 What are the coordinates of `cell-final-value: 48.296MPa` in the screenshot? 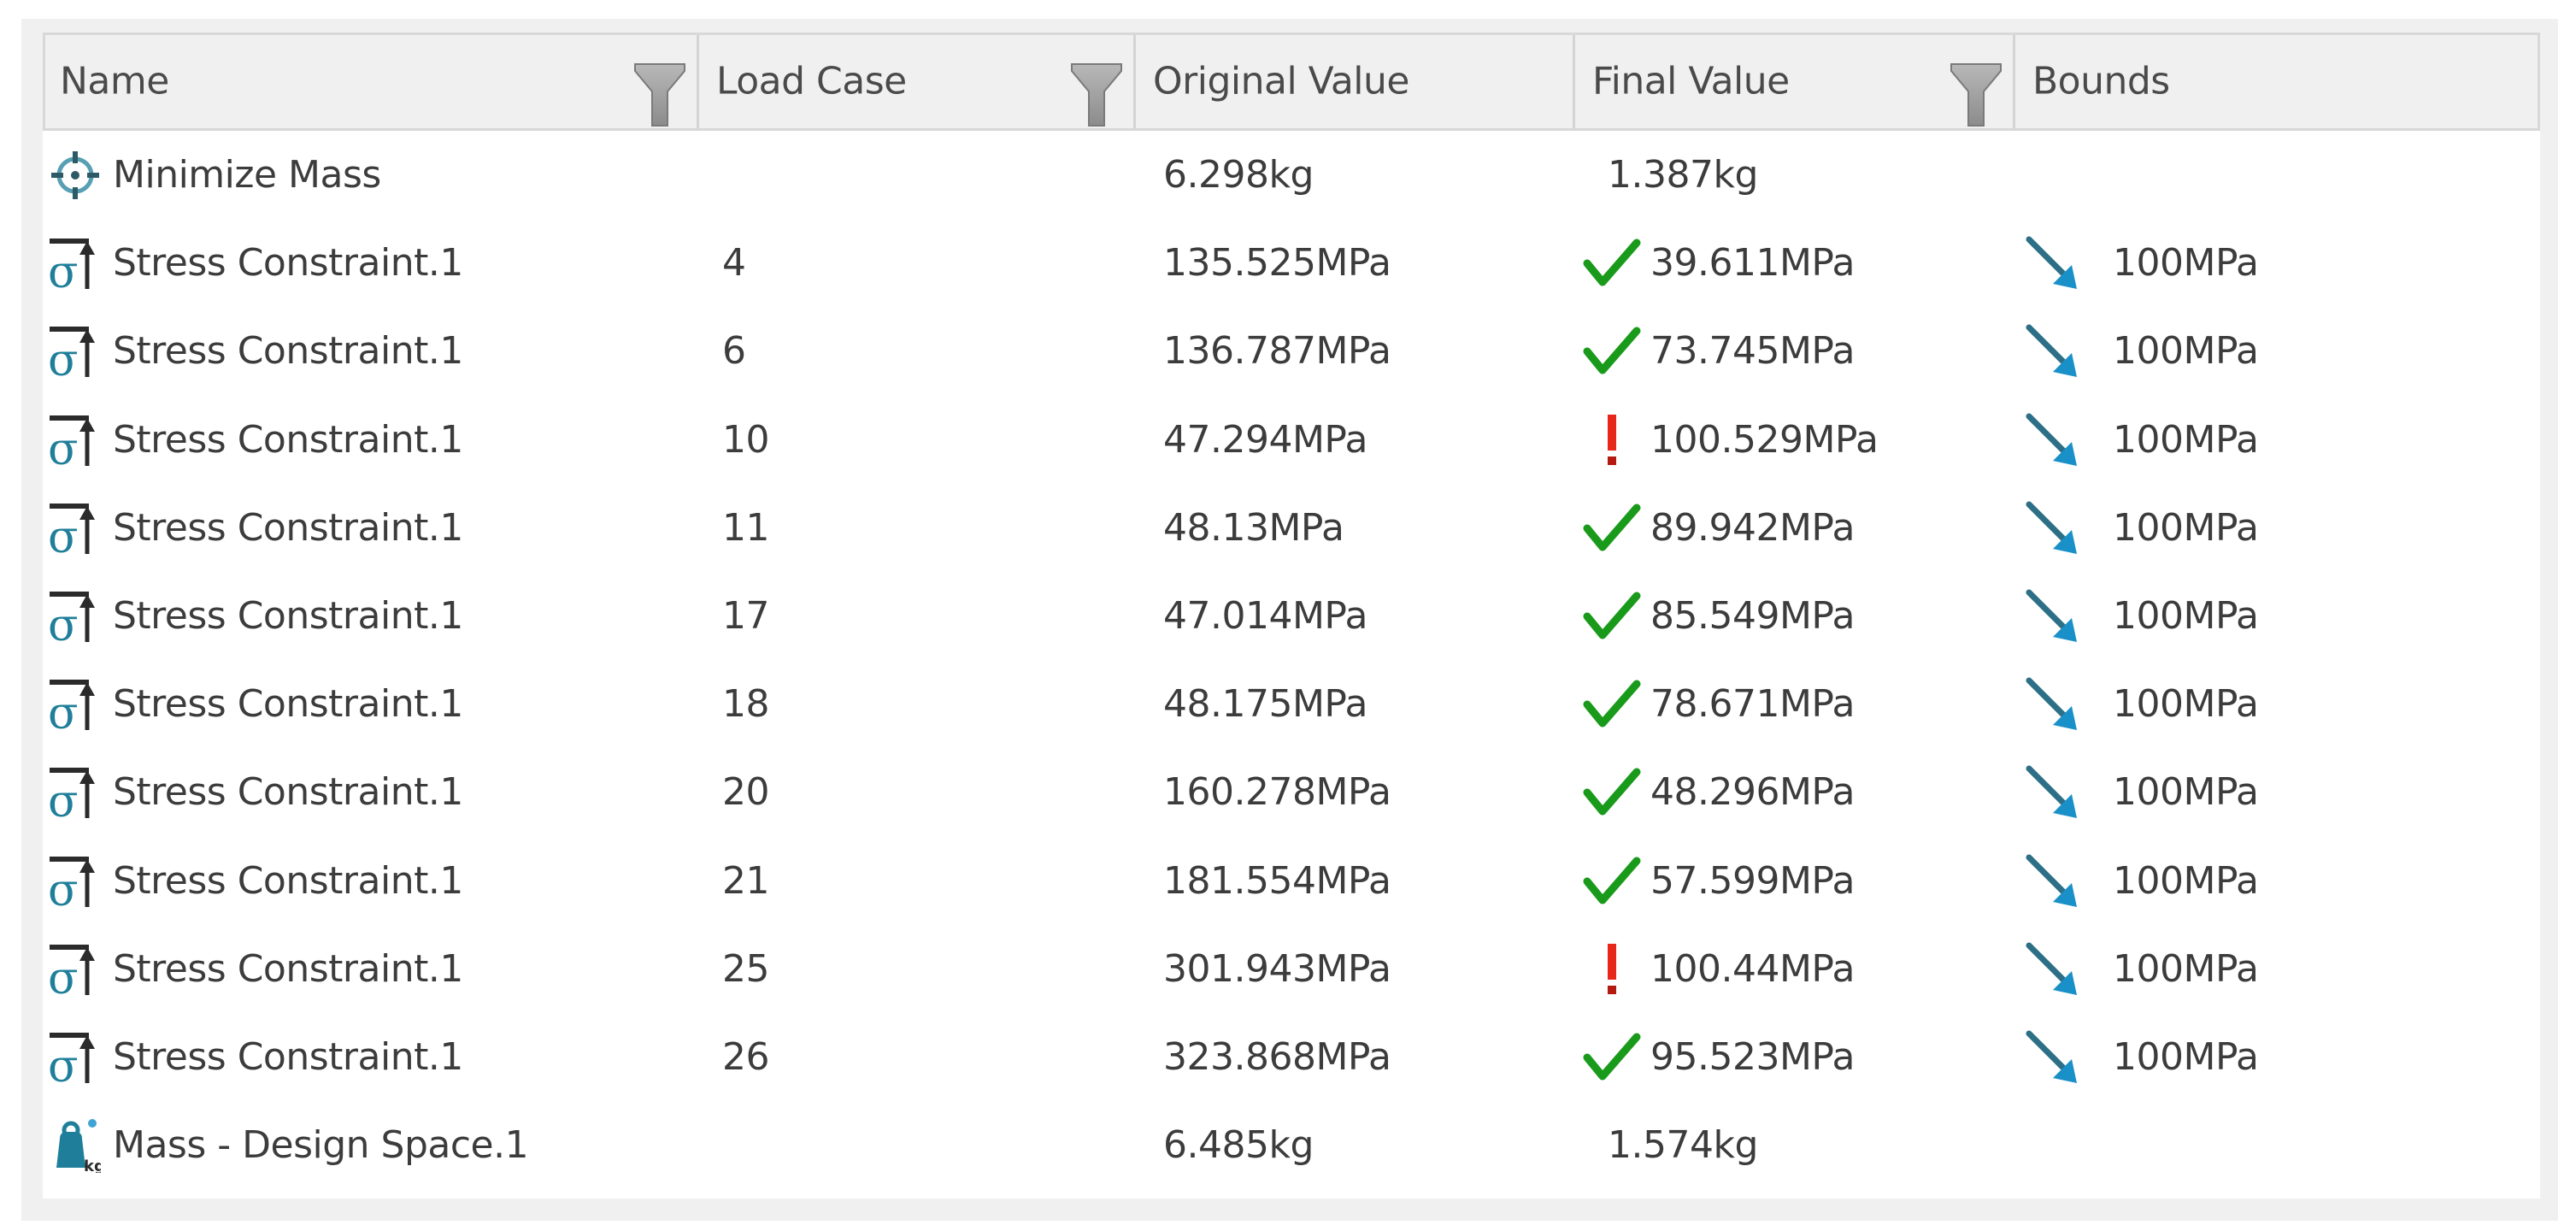 It's located at (1795, 792).